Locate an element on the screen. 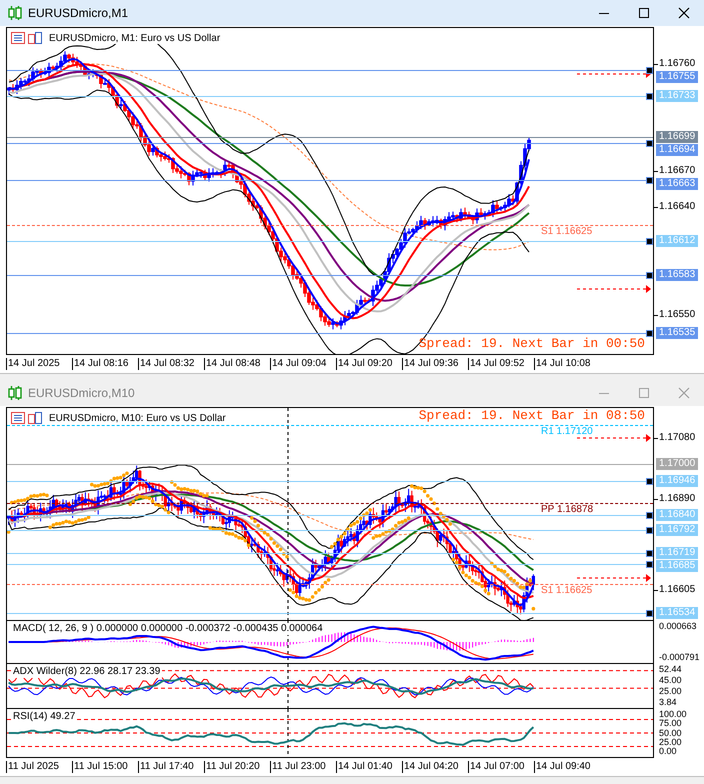 The width and height of the screenshot is (704, 784). time-axis-label: 14 Jul 08:32 is located at coordinates (171, 364).